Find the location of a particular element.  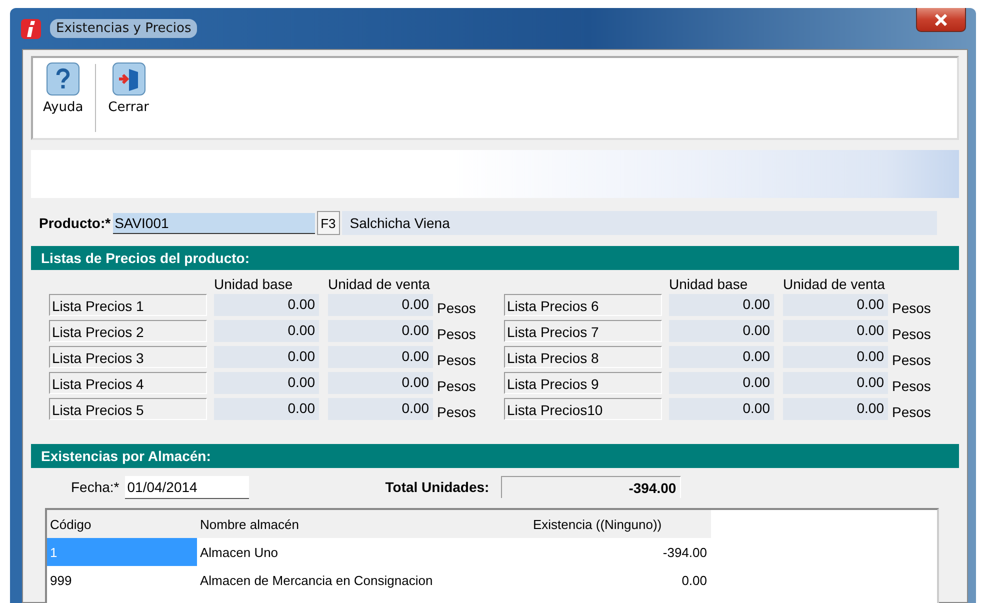

price-list-name: Lista Precios 8 is located at coordinates (583, 357).